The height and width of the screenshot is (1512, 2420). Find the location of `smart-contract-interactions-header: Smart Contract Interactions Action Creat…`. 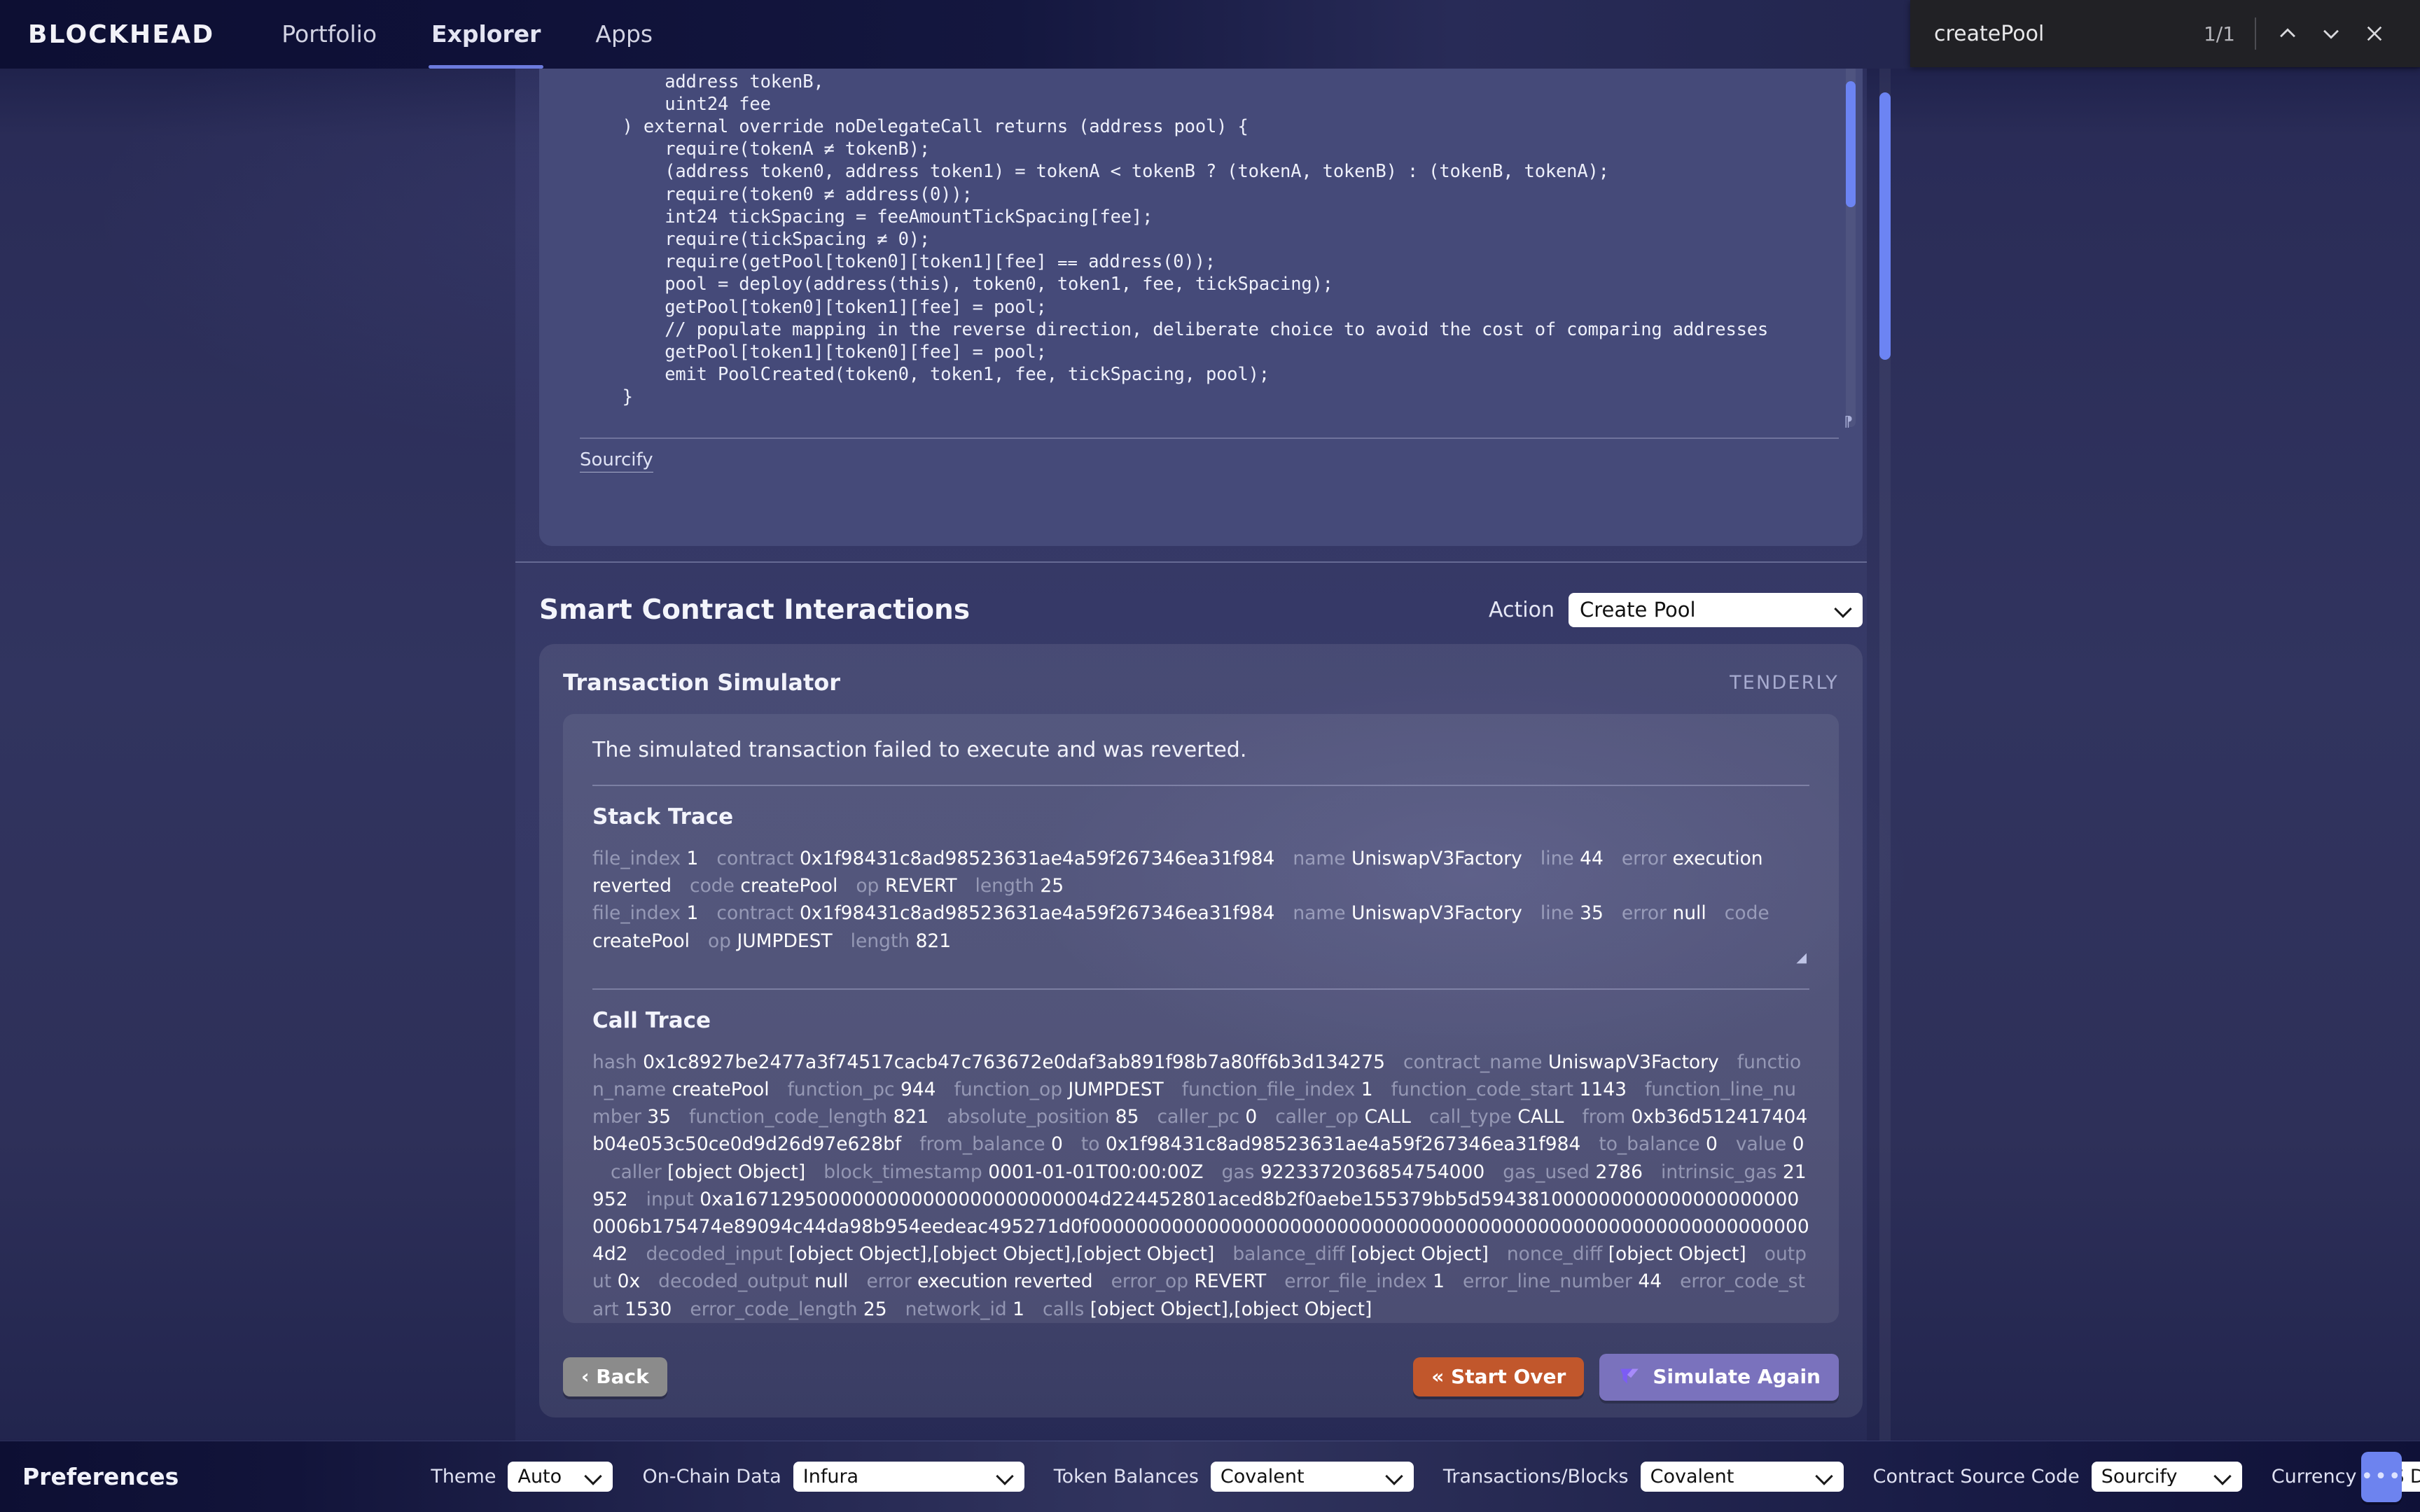

smart-contract-interactions-header: Smart Contract Interactions Action Creat… is located at coordinates (1201, 609).